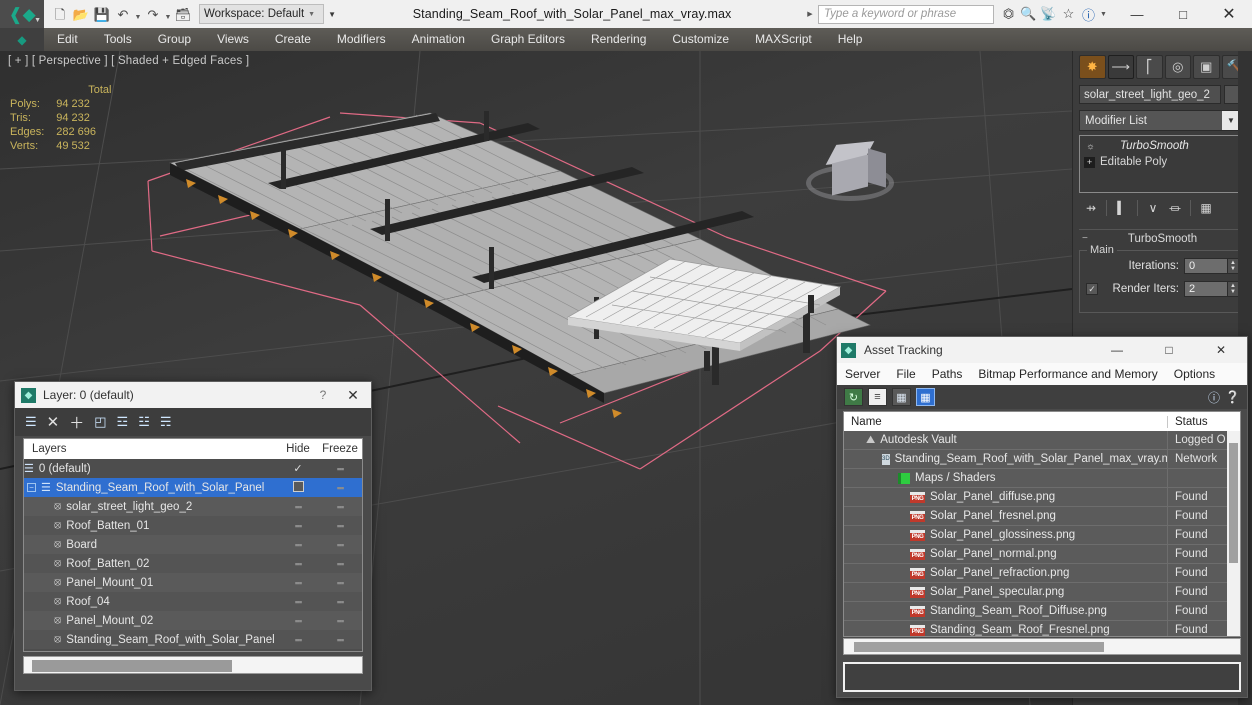 The width and height of the screenshot is (1252, 705). Describe the element at coordinates (901, 397) in the screenshot. I see `thumbnail-view-icon: ▦` at that location.